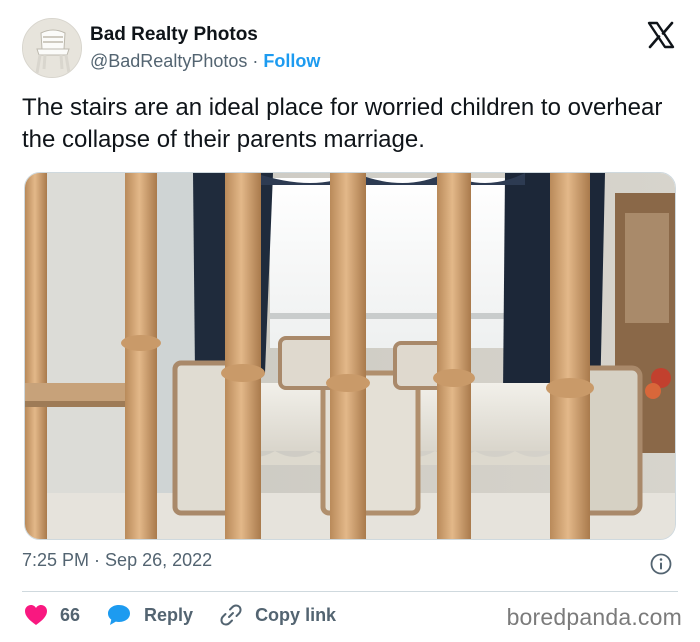 The width and height of the screenshot is (700, 642). What do you see at coordinates (159, 560) in the screenshot?
I see `tweet-date: Sep 26, 2022` at bounding box center [159, 560].